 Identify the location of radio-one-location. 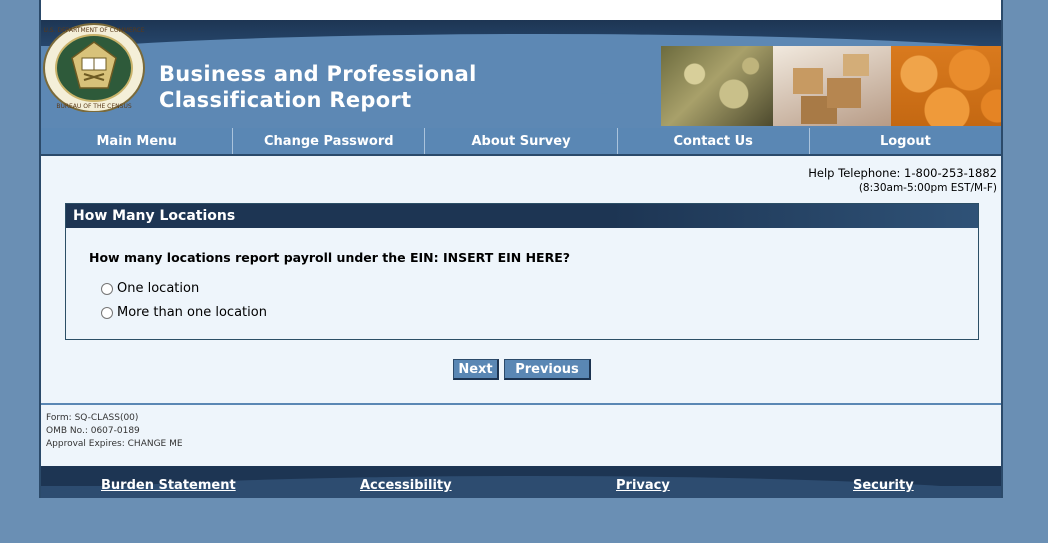
(107, 288).